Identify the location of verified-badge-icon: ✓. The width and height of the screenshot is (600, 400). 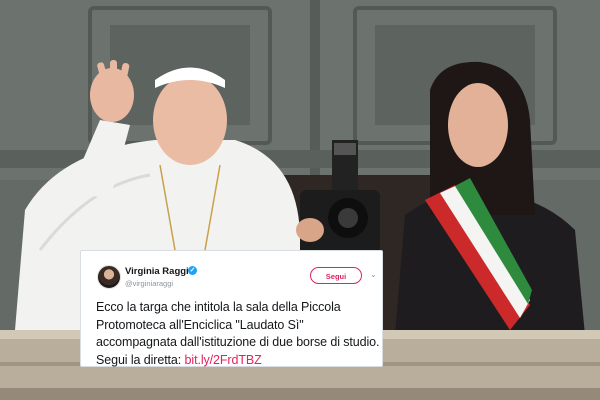
(192, 270).